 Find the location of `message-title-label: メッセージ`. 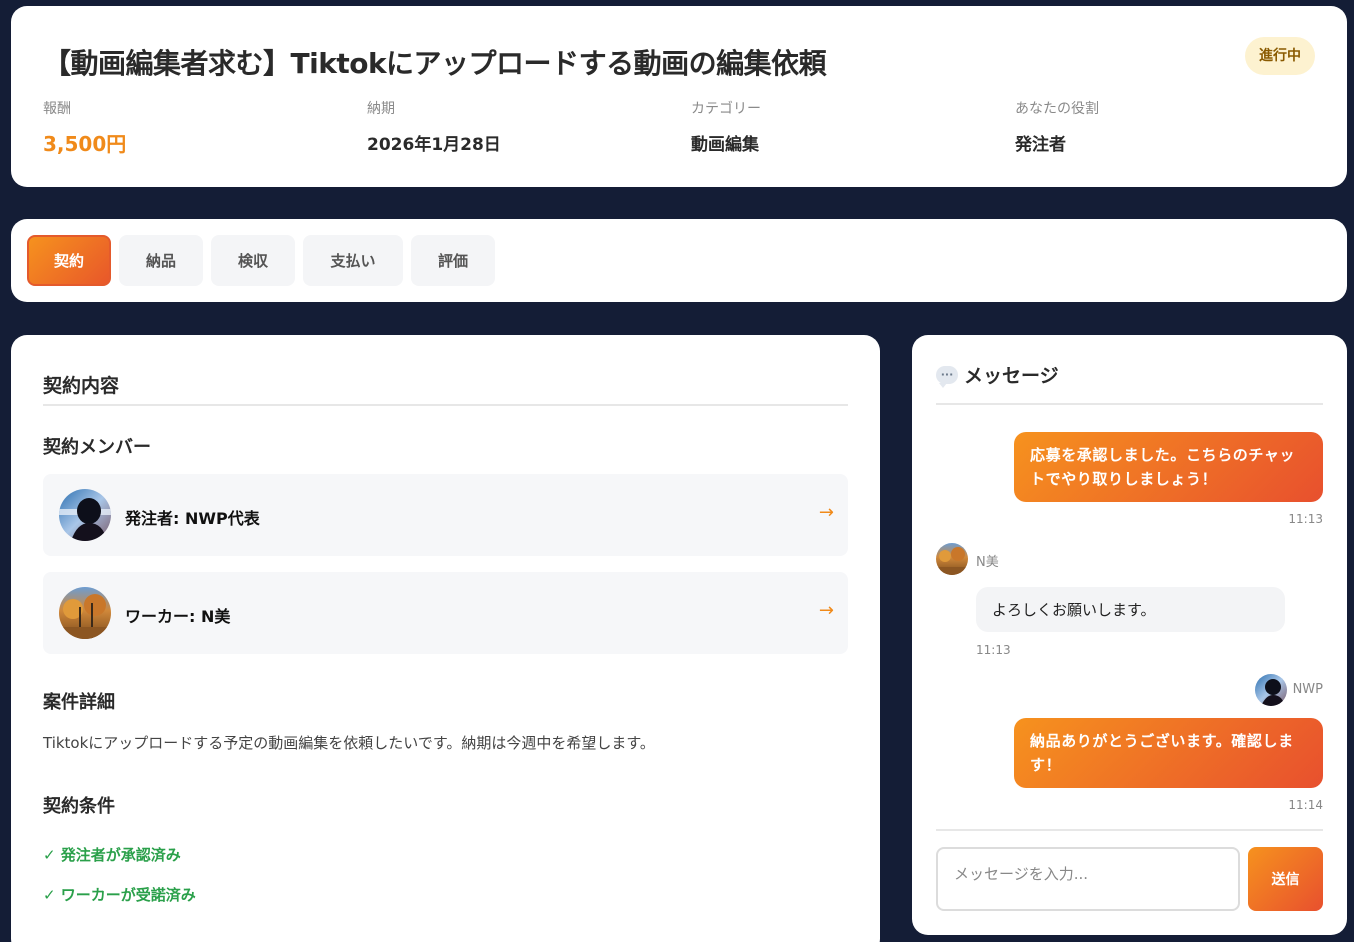

message-title-label: メッセージ is located at coordinates (1011, 376).